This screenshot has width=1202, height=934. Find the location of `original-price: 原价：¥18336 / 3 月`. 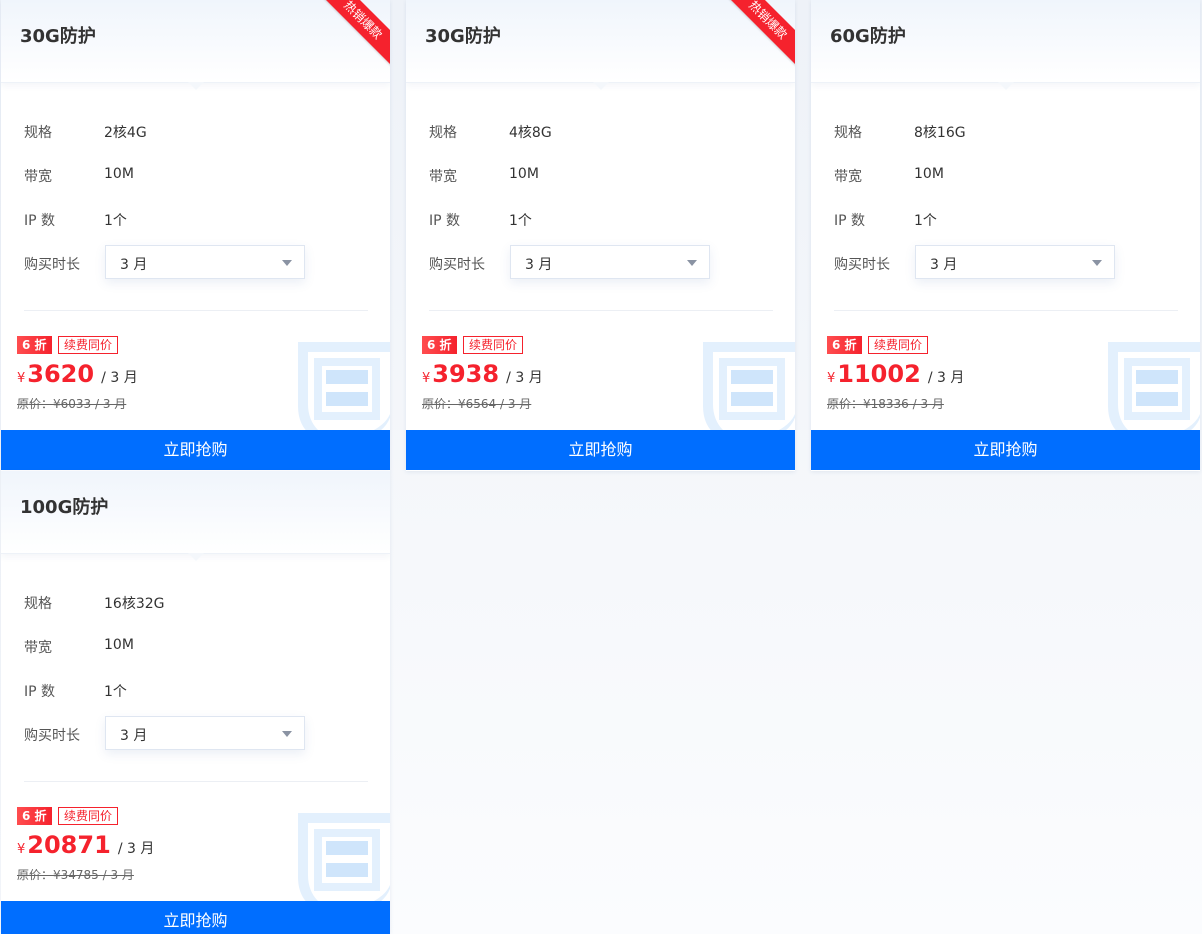

original-price: 原价：¥18336 / 3 月 is located at coordinates (885, 404).